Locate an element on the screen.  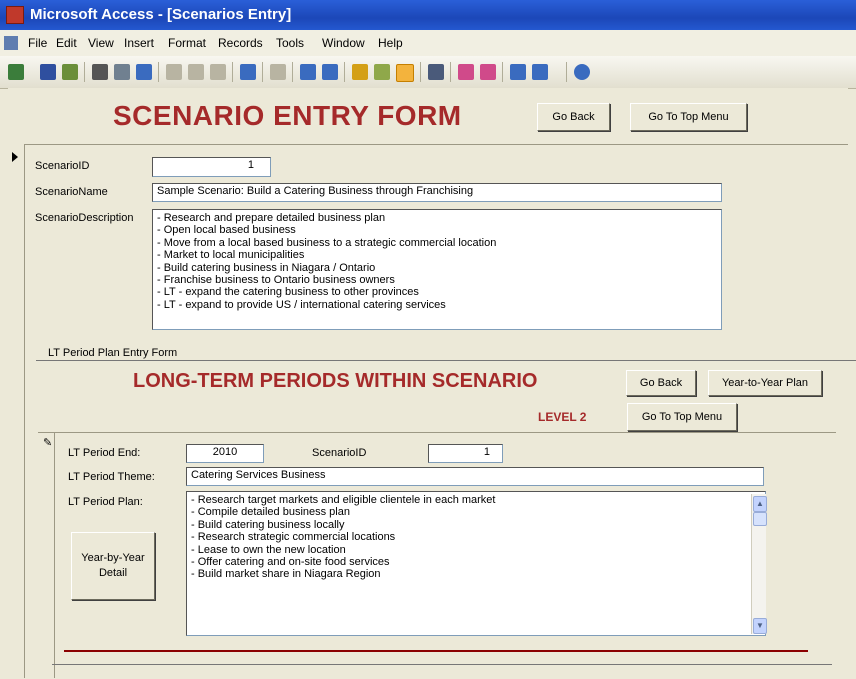
filter-by-form-icon is located at coordinates (382, 72).